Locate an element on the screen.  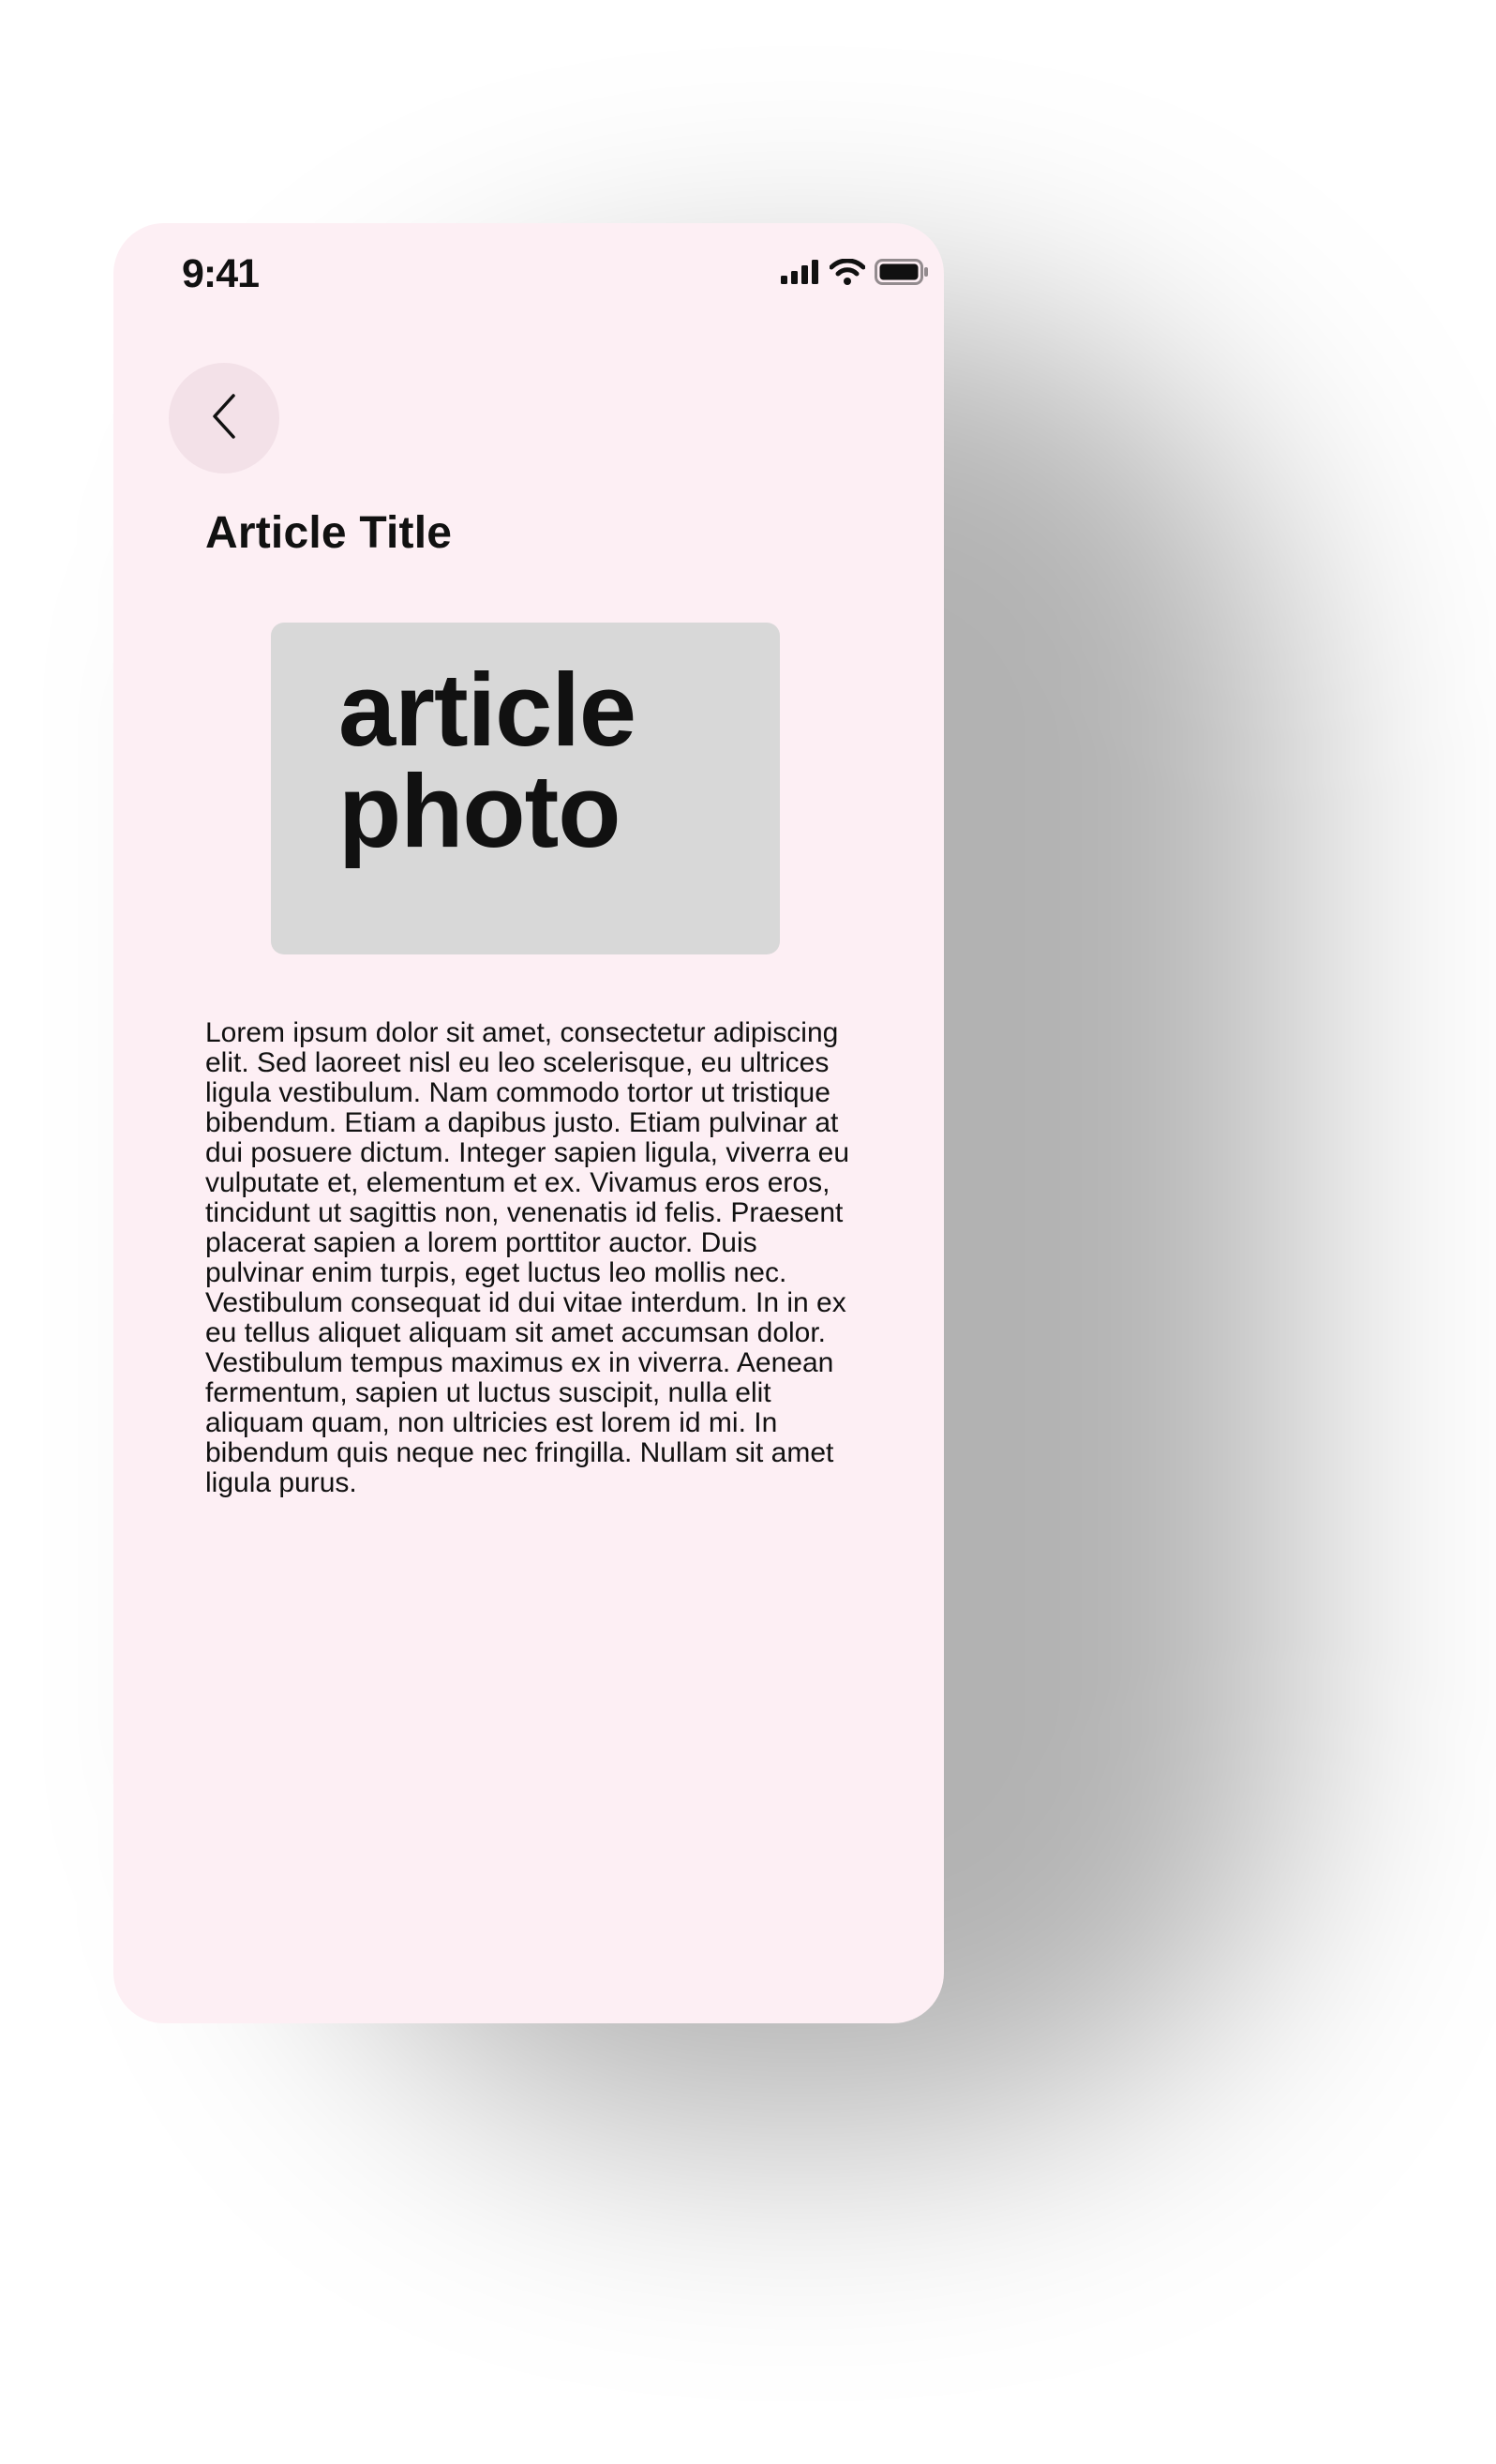
wifi-icon is located at coordinates (847, 274).